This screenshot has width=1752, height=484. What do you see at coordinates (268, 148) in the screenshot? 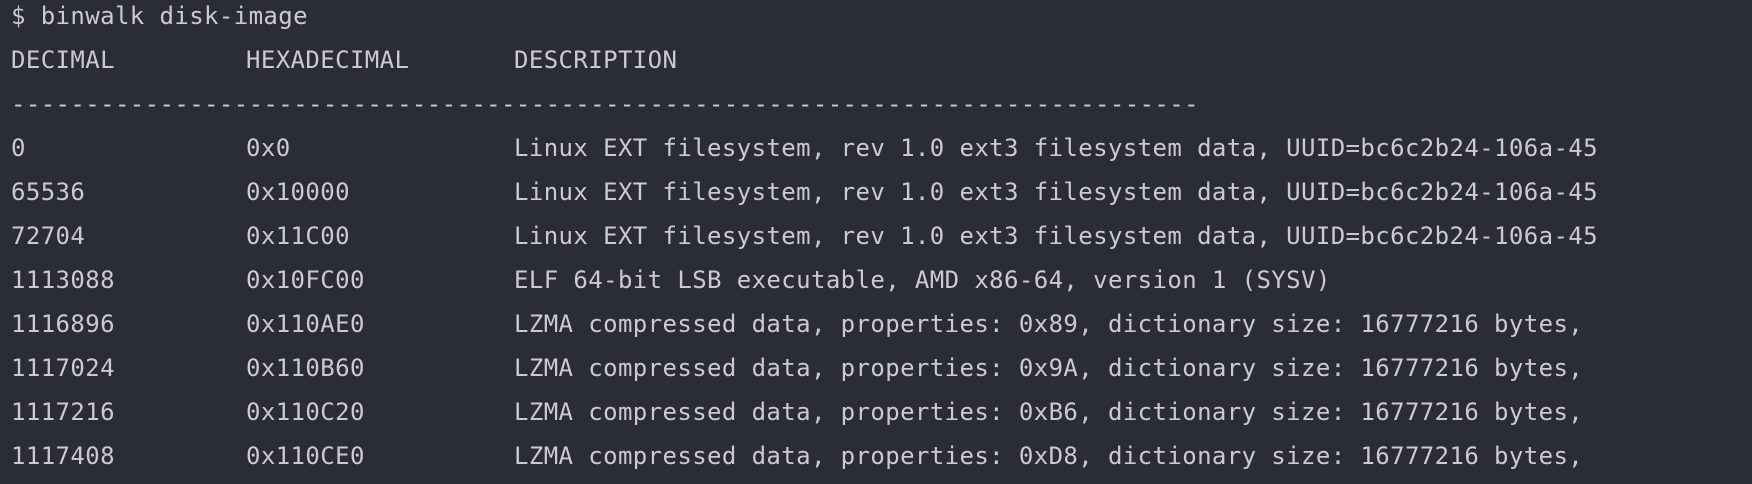
I see `row-hex: 0x0` at bounding box center [268, 148].